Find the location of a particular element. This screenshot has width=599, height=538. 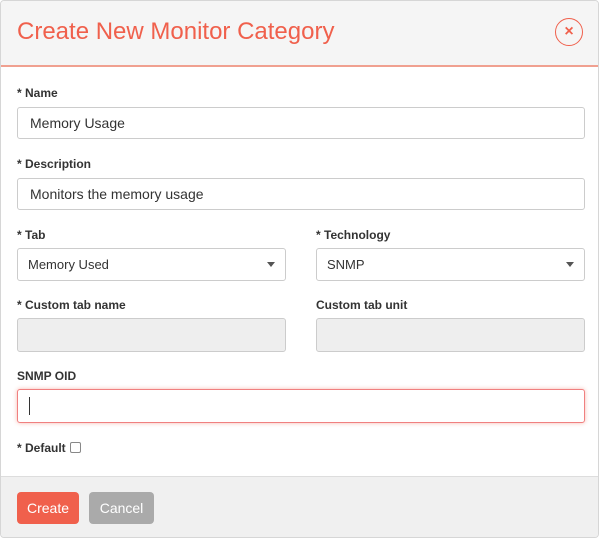

technology-selected-value: SNMP is located at coordinates (346, 264).